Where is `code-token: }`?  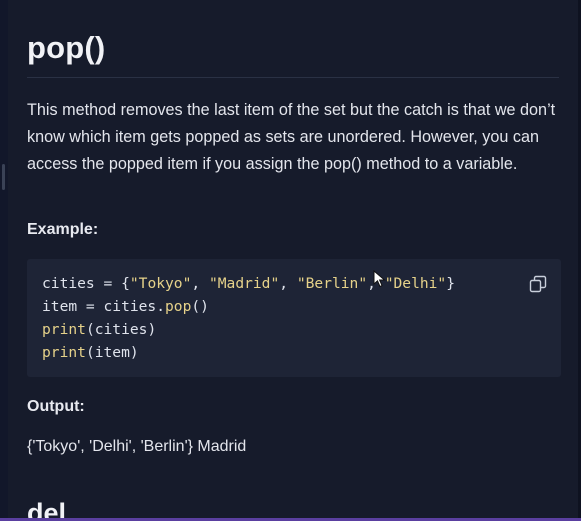 code-token: } is located at coordinates (451, 283).